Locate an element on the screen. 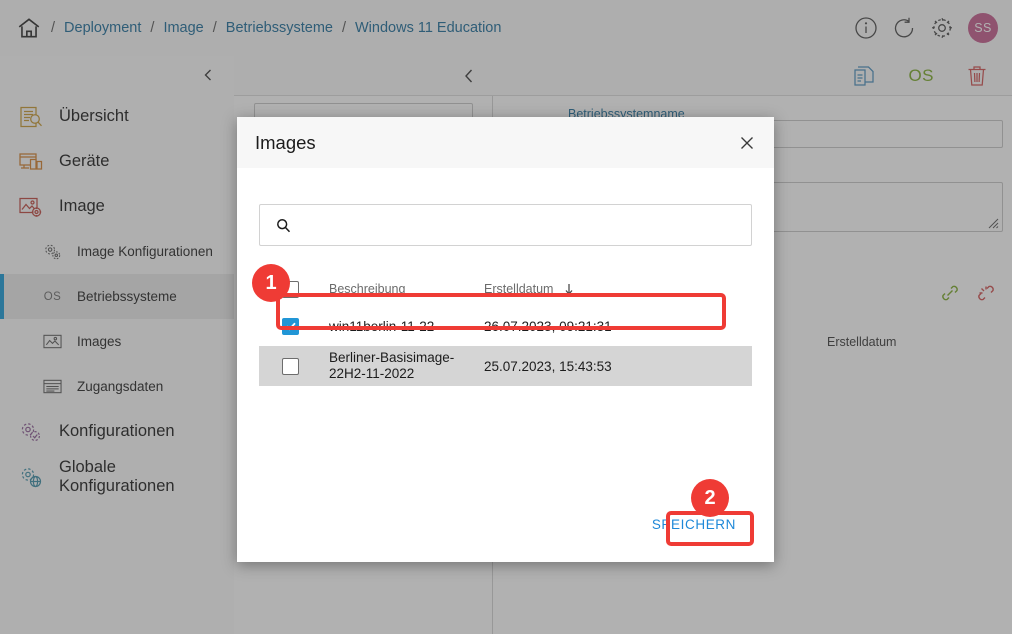 The image size is (1012, 634). close-icon is located at coordinates (747, 143).